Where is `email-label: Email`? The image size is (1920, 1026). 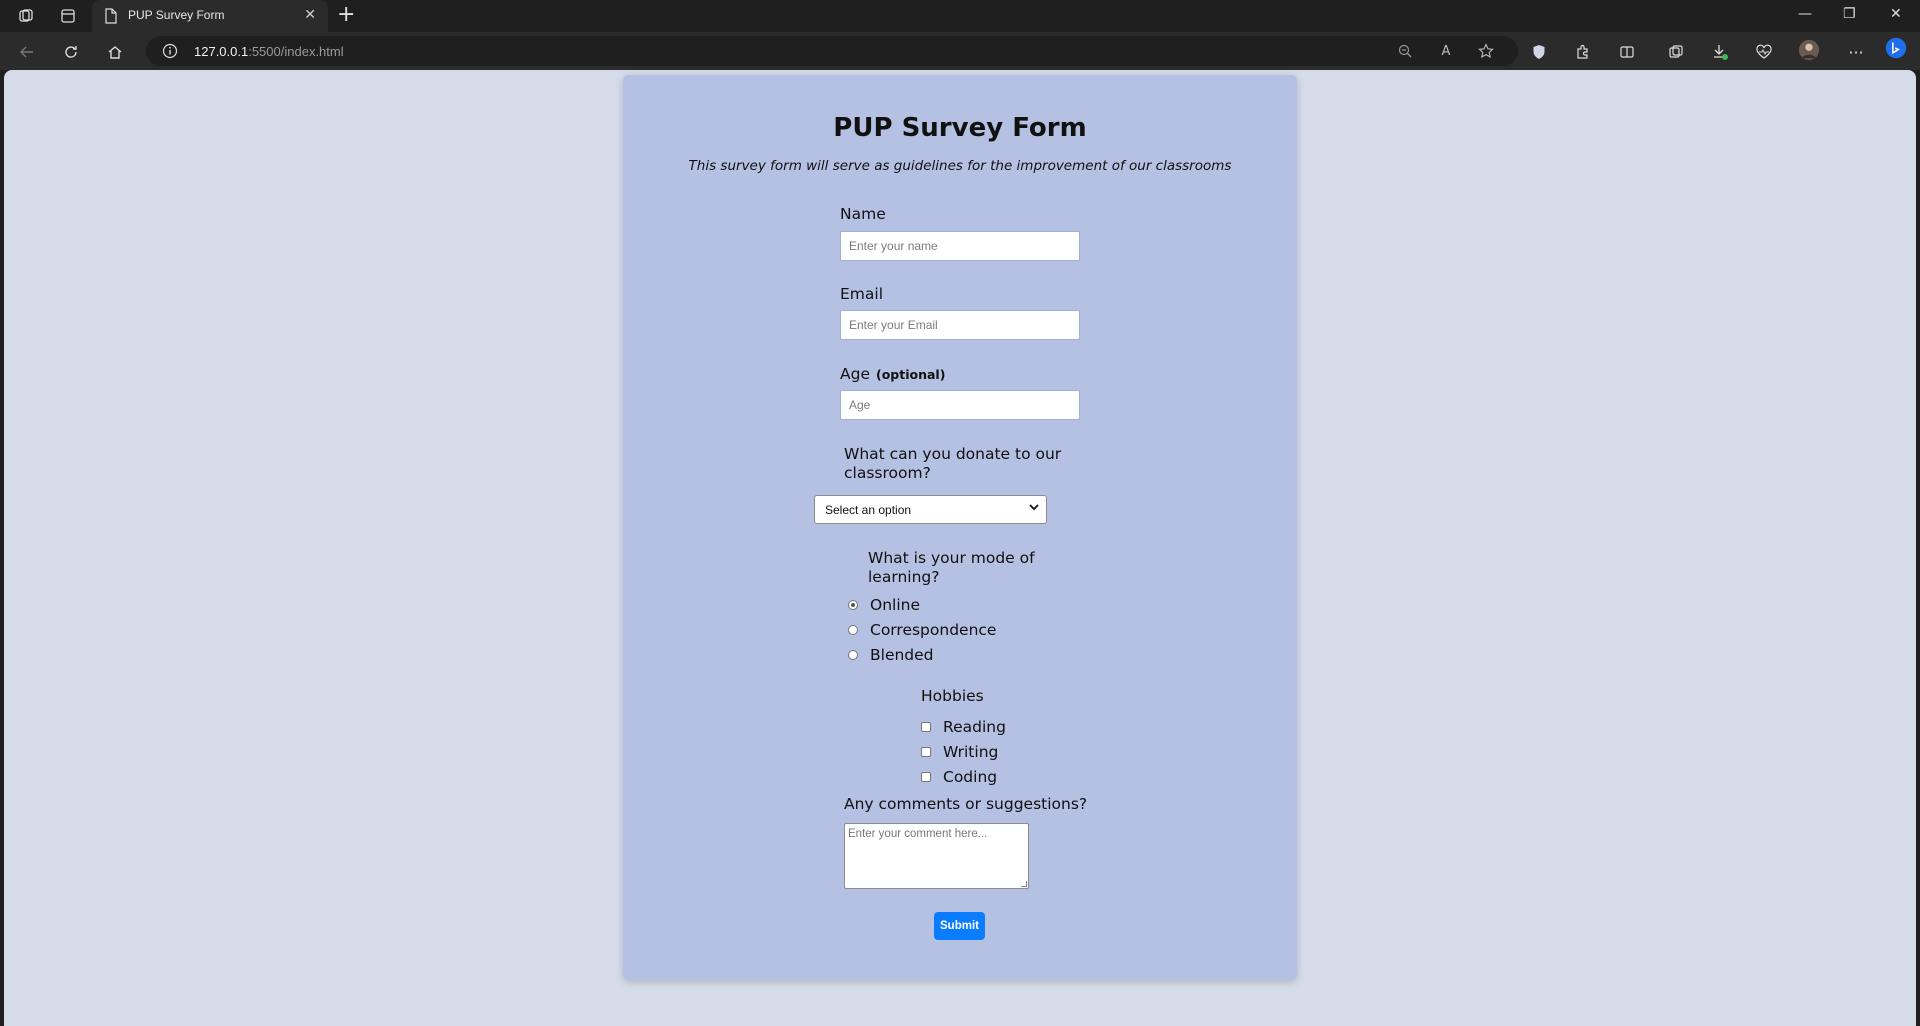
email-label: Email is located at coordinates (862, 294).